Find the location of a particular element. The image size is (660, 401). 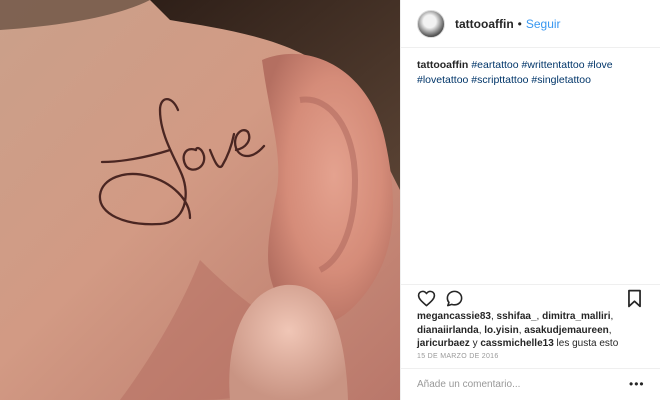

comment-bar: ••• is located at coordinates (530, 384).